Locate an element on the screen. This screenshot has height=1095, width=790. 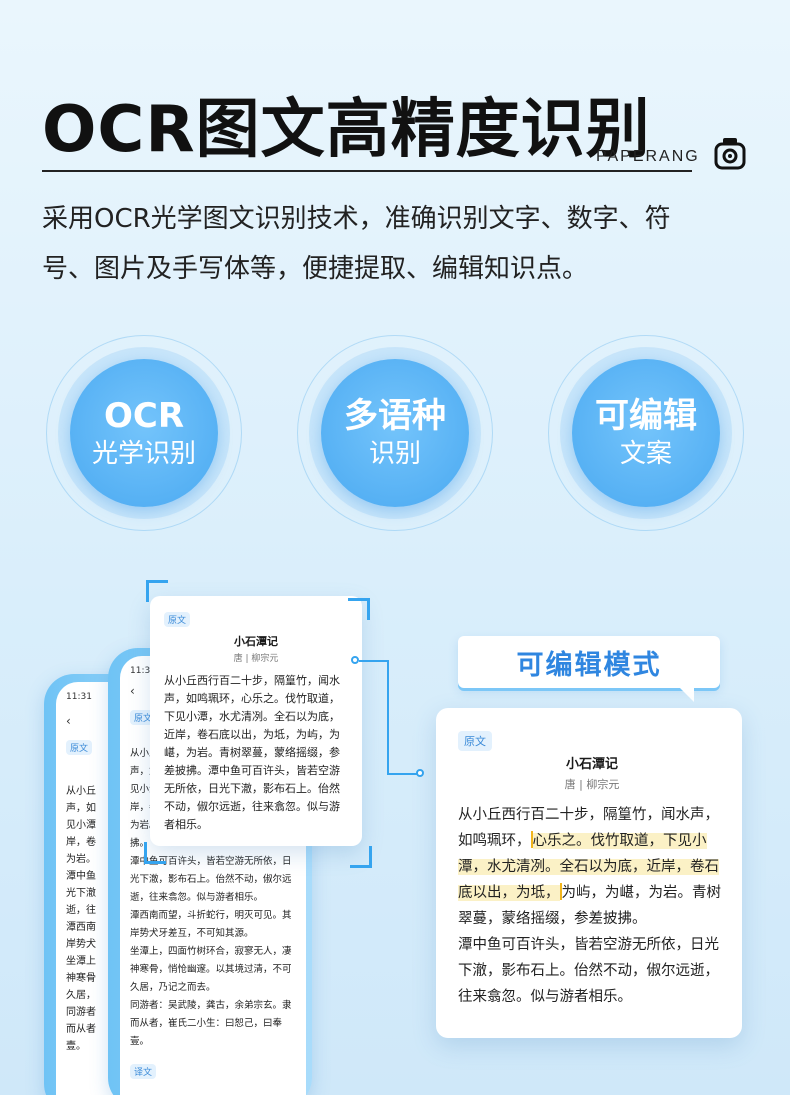
phone-mid-text-line: 潭西南而望，斗折蛇行，明灭可见。其 is located at coordinates (211, 915).